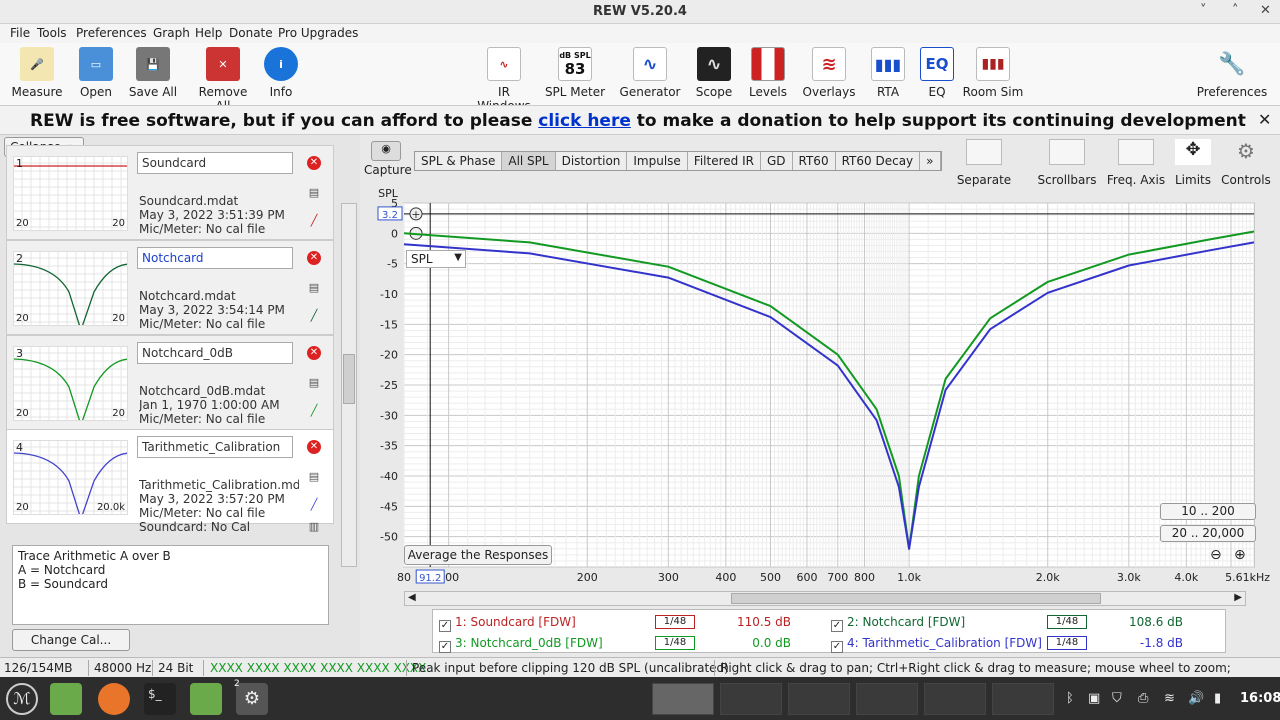 Image resolution: width=1280 pixels, height=720 pixels. What do you see at coordinates (160, 699) in the screenshot?
I see `terminal-icon: $_` at bounding box center [160, 699].